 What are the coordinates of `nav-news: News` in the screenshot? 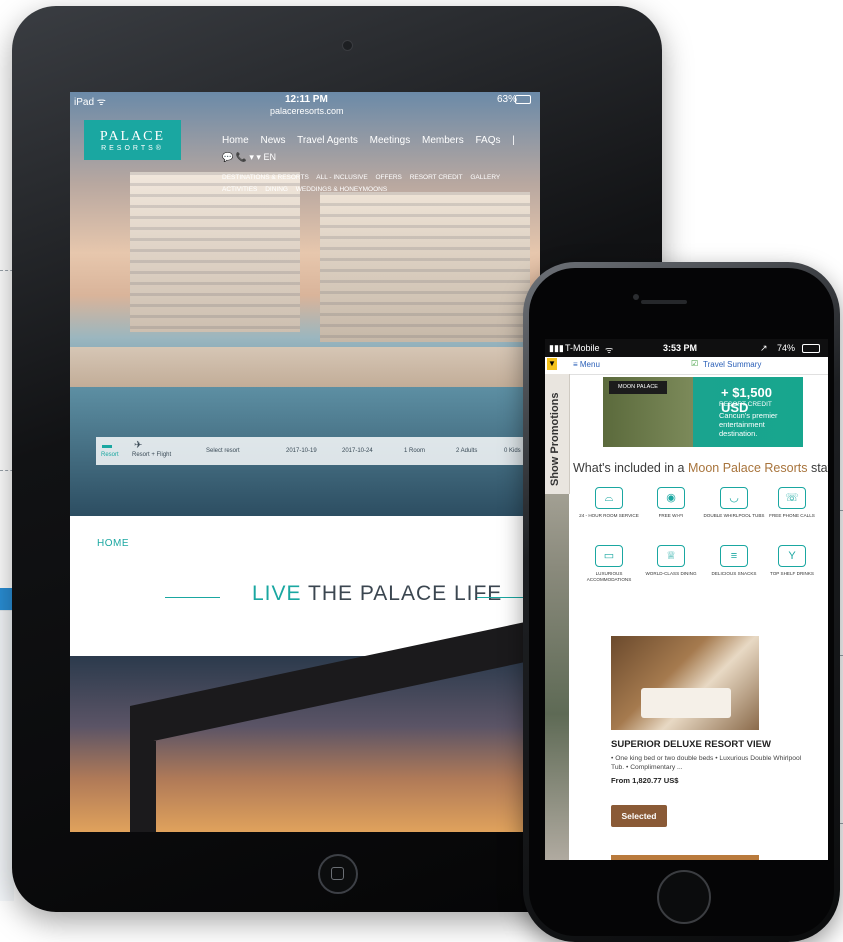 It's located at (272, 140).